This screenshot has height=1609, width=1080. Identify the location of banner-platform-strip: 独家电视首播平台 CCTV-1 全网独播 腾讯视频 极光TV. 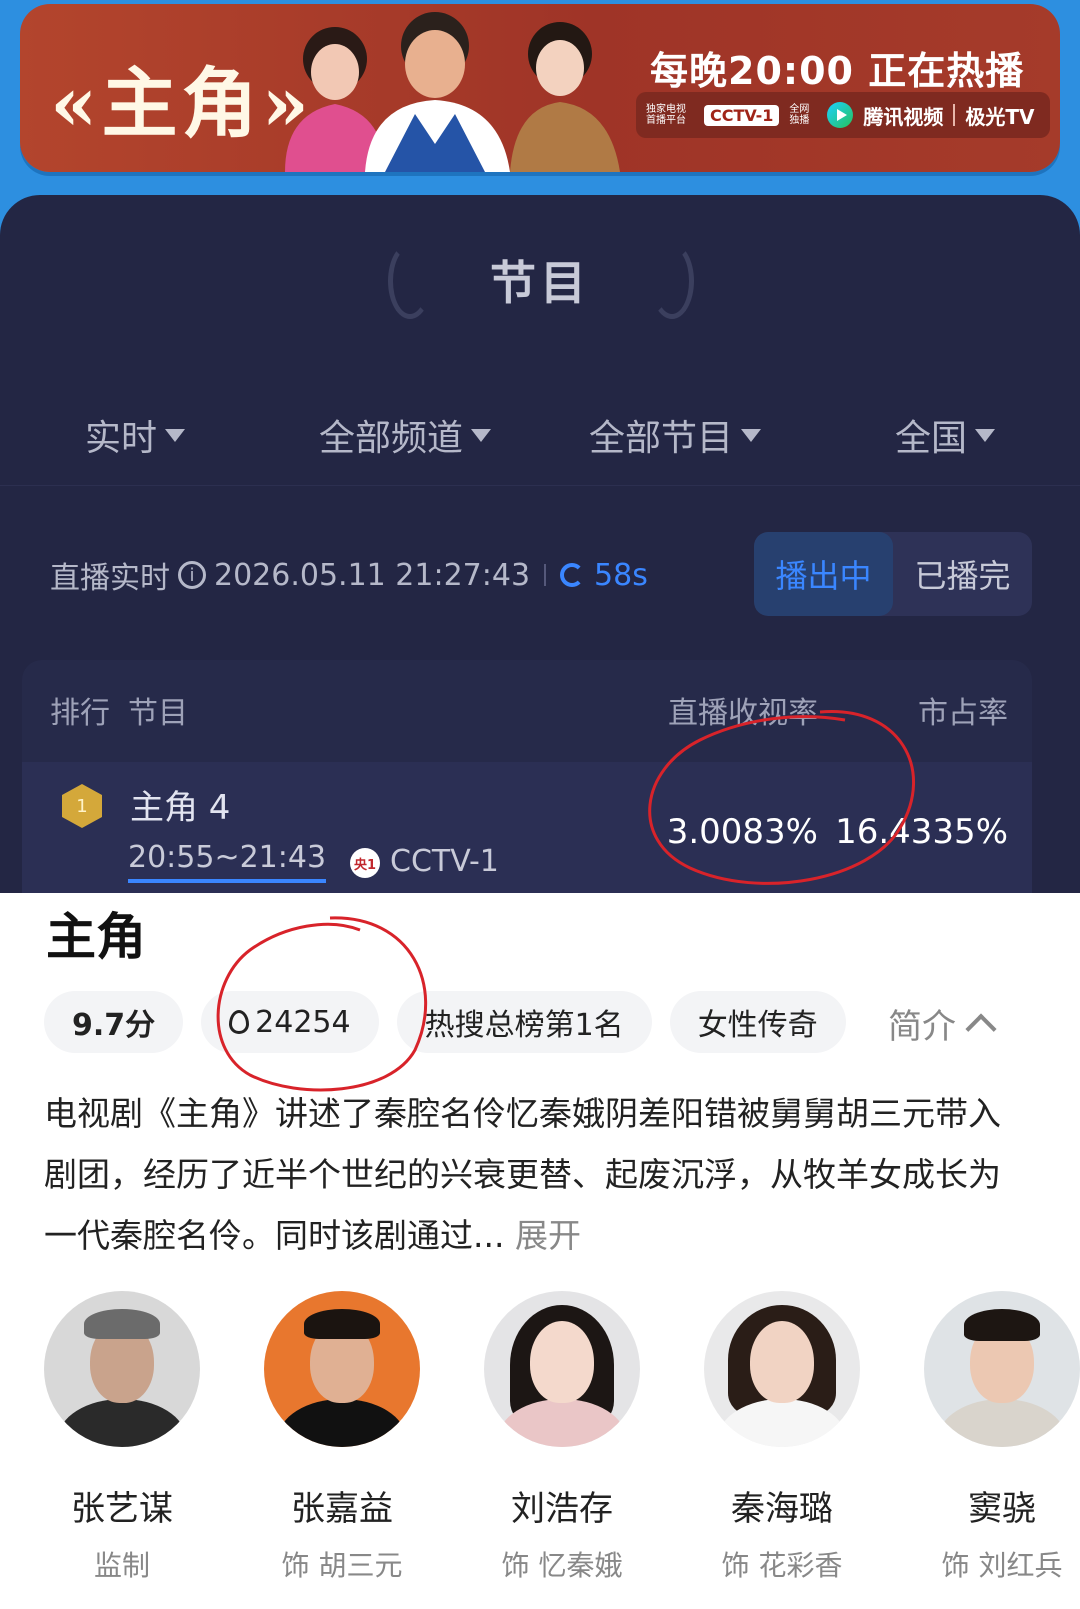
(843, 115).